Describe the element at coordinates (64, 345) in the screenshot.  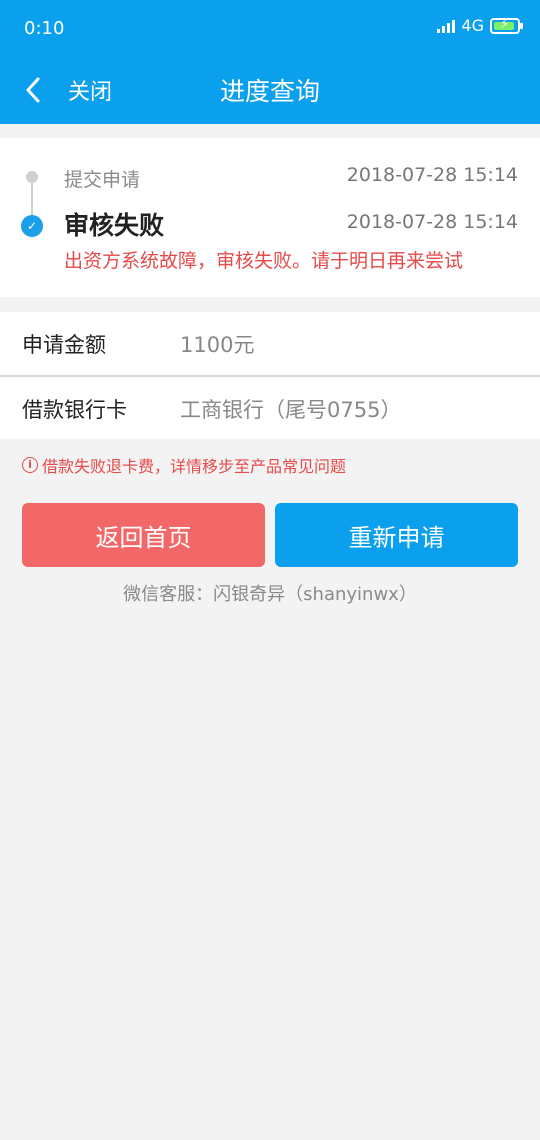
I see `amount-label: 申请金额` at that location.